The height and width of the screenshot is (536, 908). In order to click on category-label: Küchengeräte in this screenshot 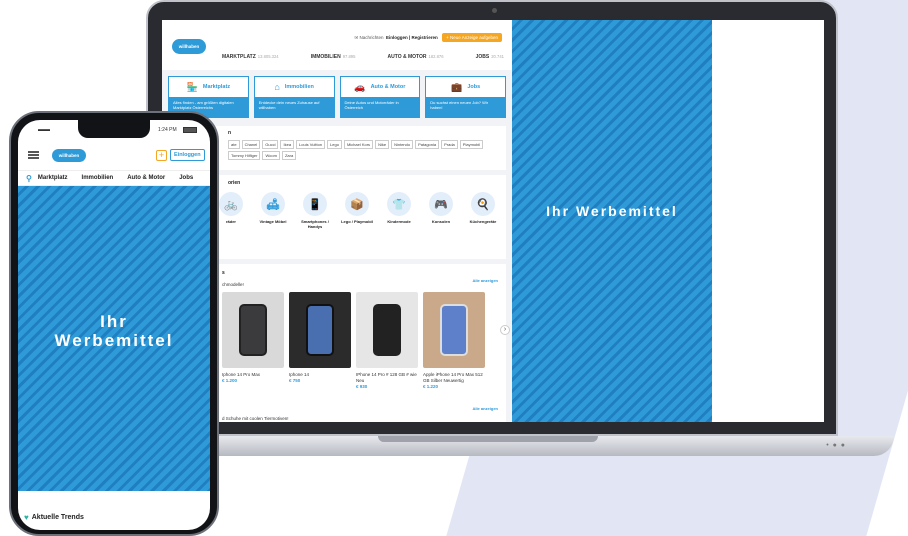, I will do `click(483, 221)`.